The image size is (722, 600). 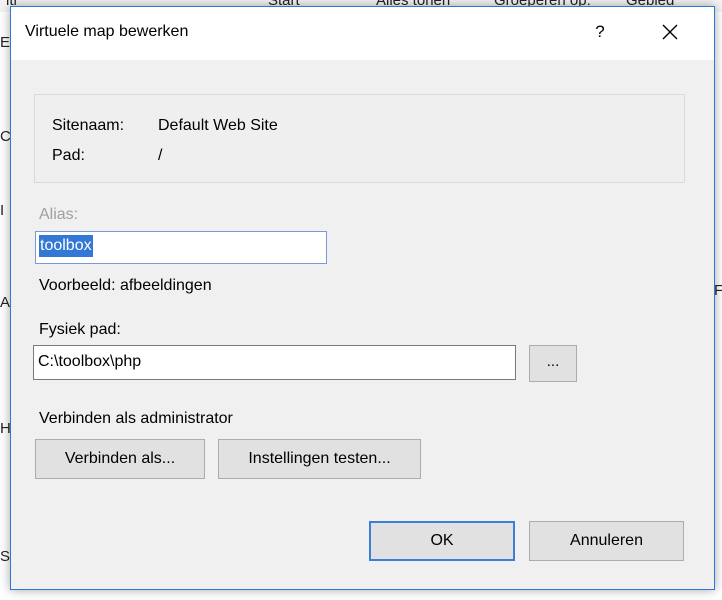 I want to click on path-value: /, so click(x=160, y=155).